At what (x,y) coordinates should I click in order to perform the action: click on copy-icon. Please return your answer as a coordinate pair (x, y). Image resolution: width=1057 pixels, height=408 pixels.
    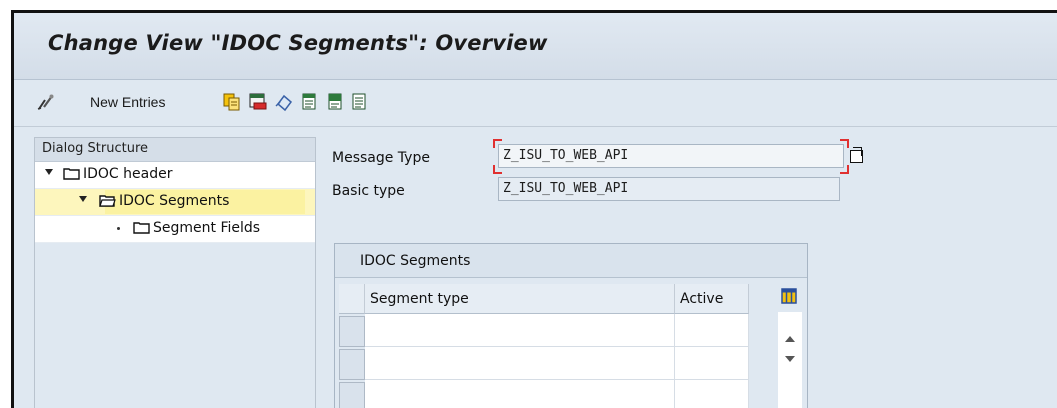
    Looking at the image, I should click on (232, 102).